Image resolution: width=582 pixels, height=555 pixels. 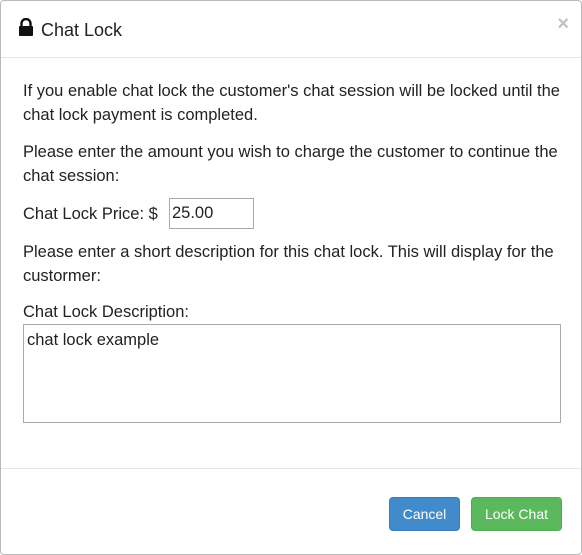 I want to click on modal-header: Chat Lock ×, so click(x=291, y=29).